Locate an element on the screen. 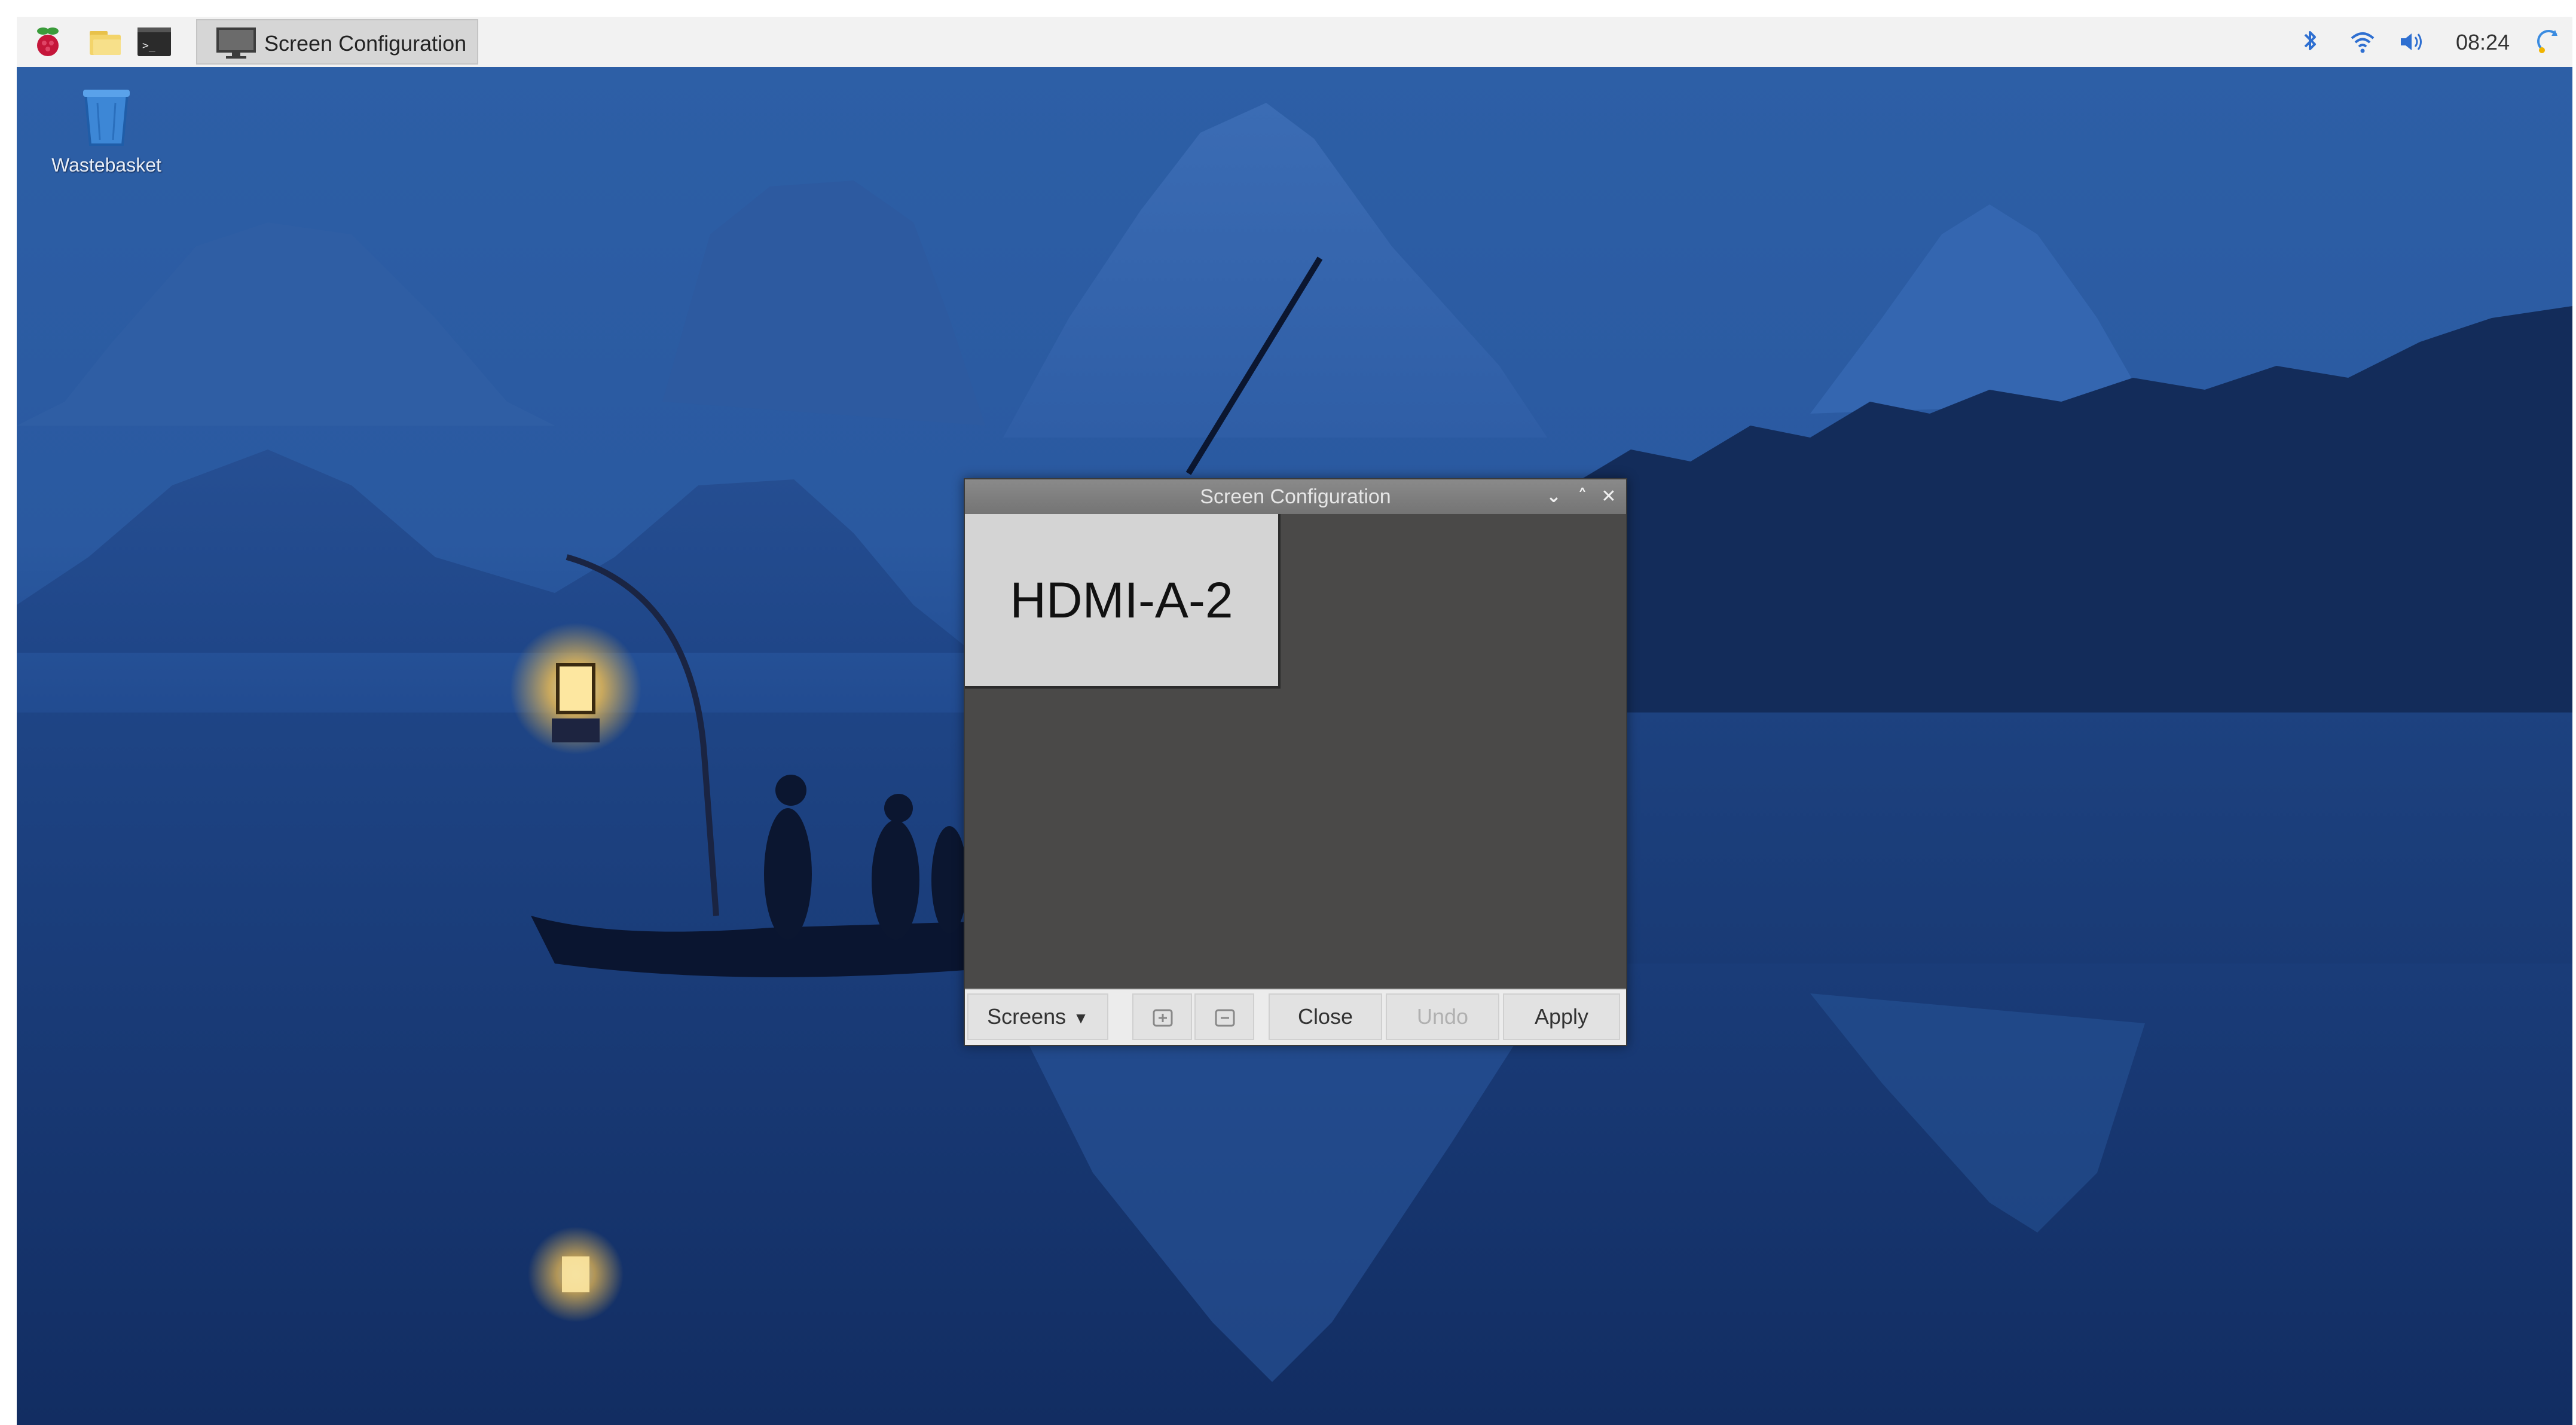 This screenshot has height=1425, width=2576. zoom-in-icon is located at coordinates (1163, 1018).